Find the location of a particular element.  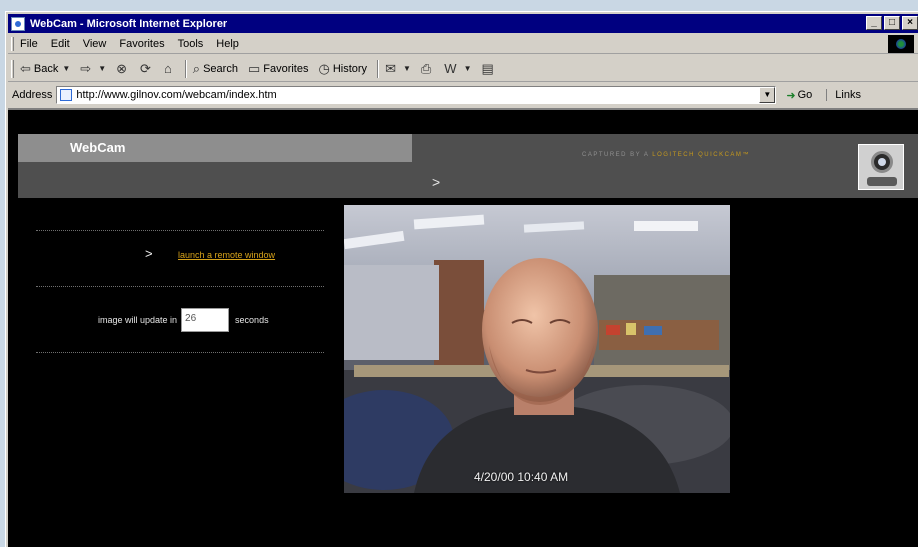

go-button: ➜ Go is located at coordinates (799, 95).